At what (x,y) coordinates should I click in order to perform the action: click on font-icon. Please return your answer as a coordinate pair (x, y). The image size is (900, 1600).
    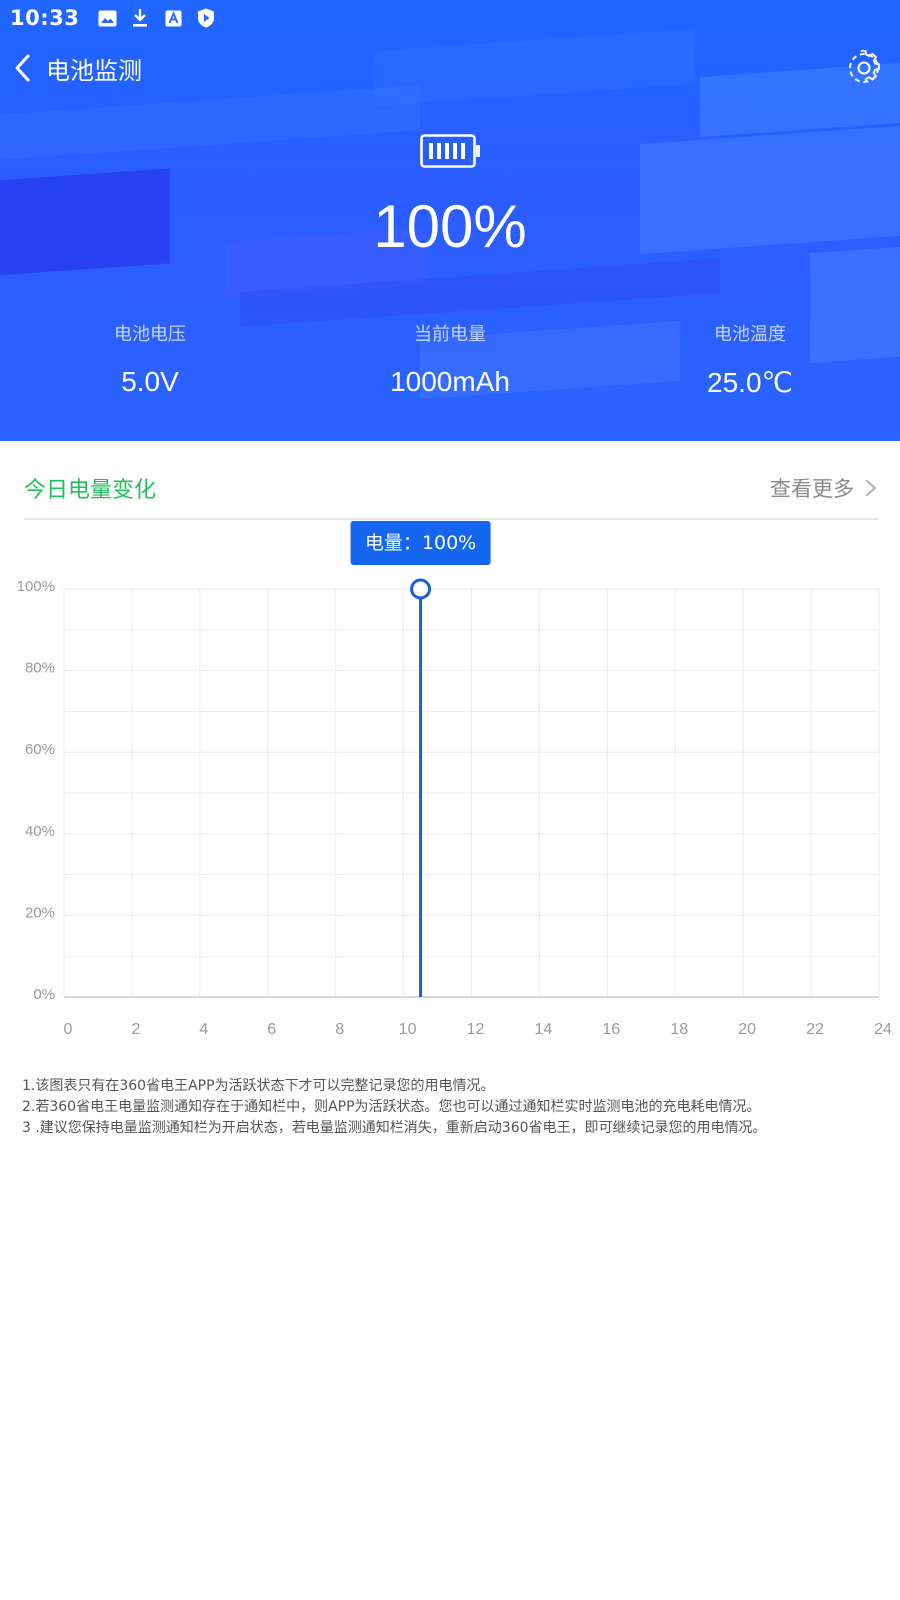
    Looking at the image, I should click on (173, 18).